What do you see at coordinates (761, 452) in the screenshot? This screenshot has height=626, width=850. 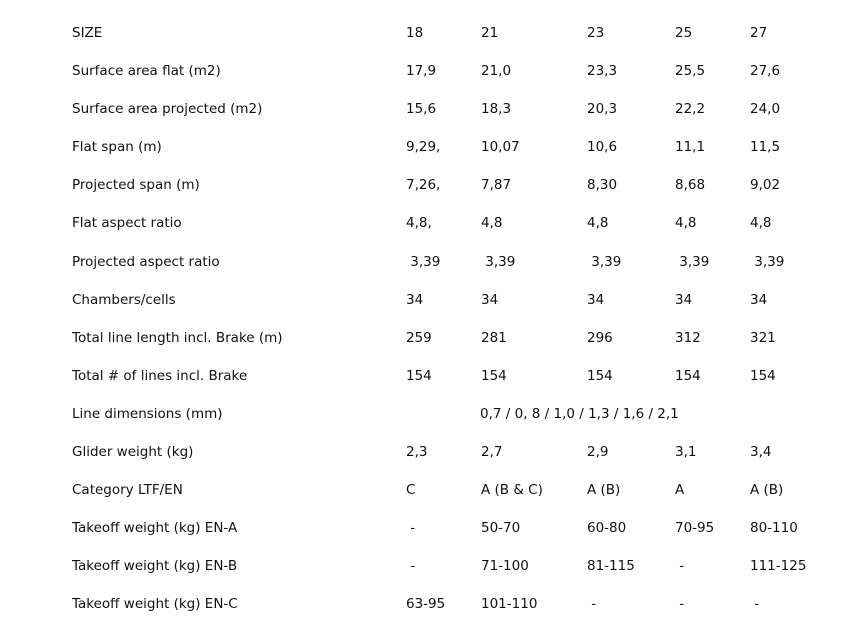 I see `cell-value: 3,4` at bounding box center [761, 452].